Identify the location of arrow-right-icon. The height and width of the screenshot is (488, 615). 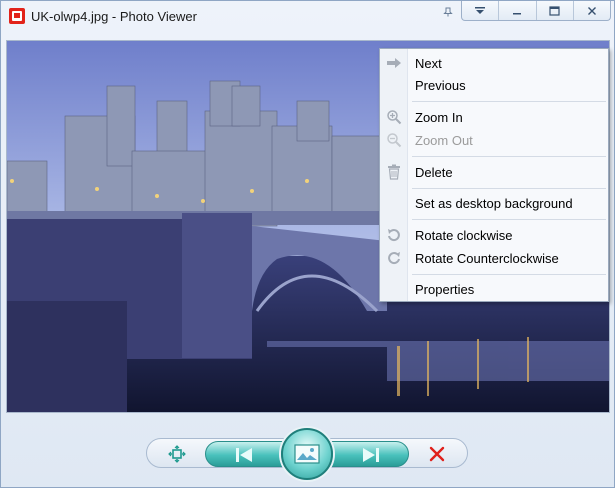
(394, 63).